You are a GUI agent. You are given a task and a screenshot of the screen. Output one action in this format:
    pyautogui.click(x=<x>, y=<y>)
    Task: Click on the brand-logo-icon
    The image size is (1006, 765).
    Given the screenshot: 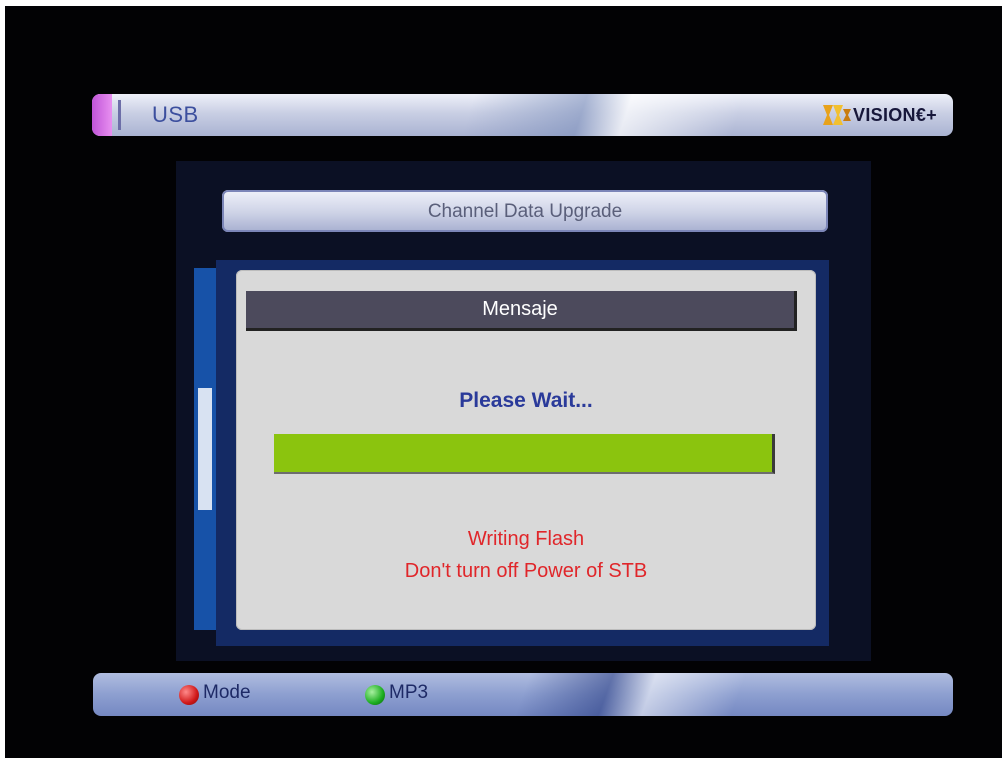 What is the action you would take?
    pyautogui.click(x=837, y=115)
    